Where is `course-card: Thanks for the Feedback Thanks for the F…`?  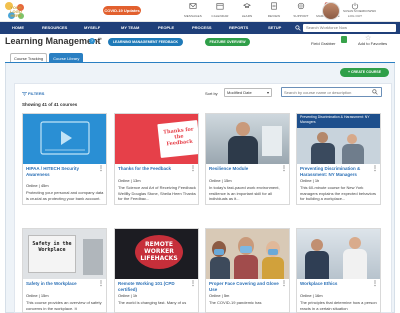 course-card: Thanks for the Feedback Thanks for the F… is located at coordinates (156, 159).